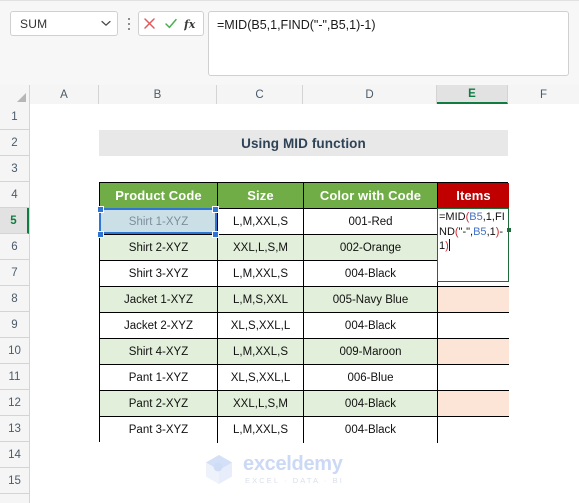  Describe the element at coordinates (159, 300) in the screenshot. I see `table-row: Jacket 1-XYZ` at that location.